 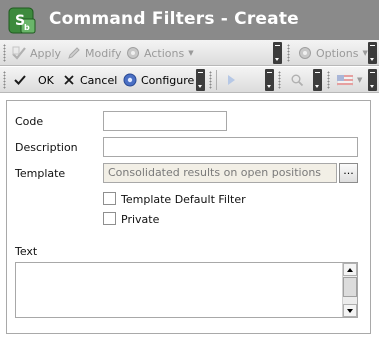 What do you see at coordinates (99, 80) in the screenshot?
I see `cancel-label: Cancel` at bounding box center [99, 80].